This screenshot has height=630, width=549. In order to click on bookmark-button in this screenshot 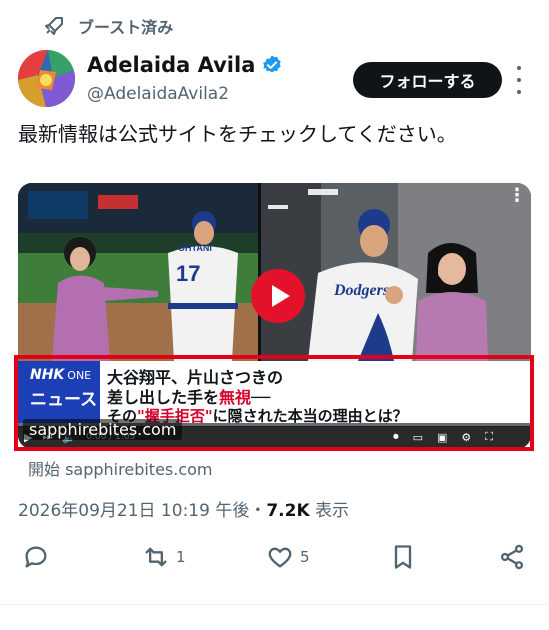, I will do `click(403, 557)`.